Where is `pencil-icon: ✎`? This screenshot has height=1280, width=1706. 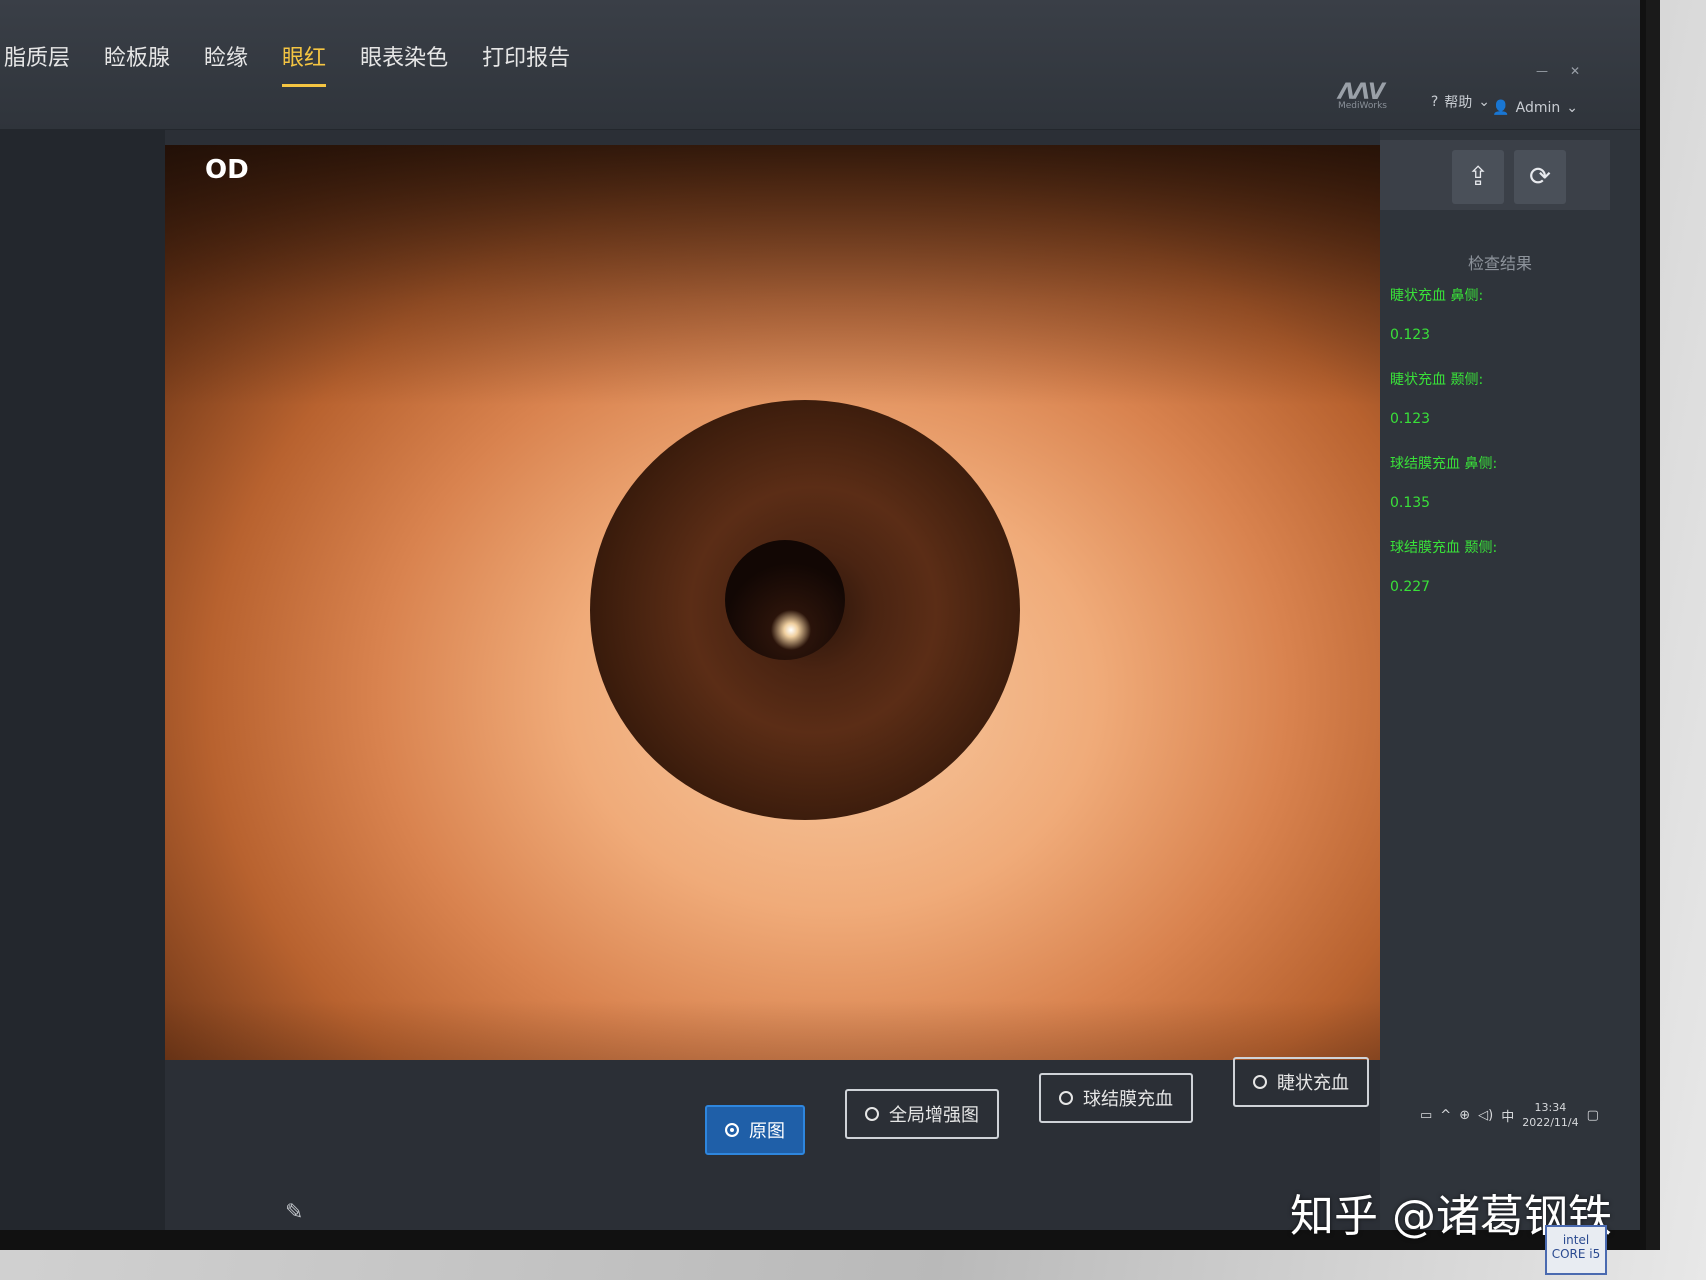
pencil-icon: ✎ is located at coordinates (294, 1212).